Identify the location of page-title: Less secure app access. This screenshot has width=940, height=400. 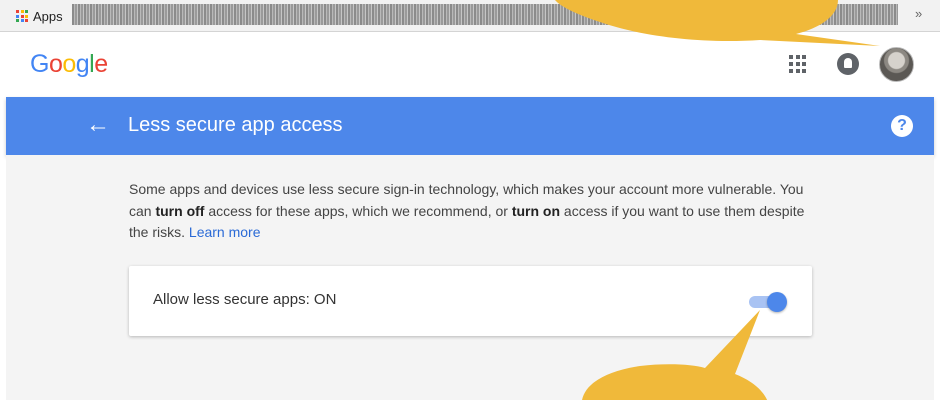
(235, 125).